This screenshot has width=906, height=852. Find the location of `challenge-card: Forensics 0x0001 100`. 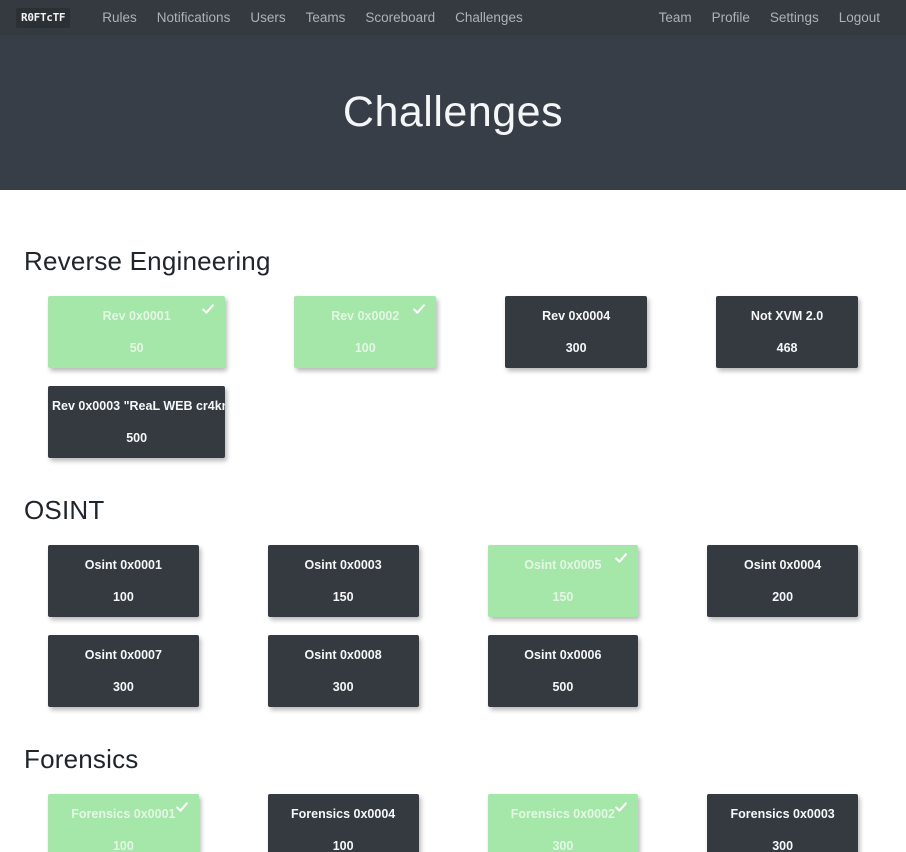

challenge-card: Forensics 0x0001 100 is located at coordinates (123, 823).